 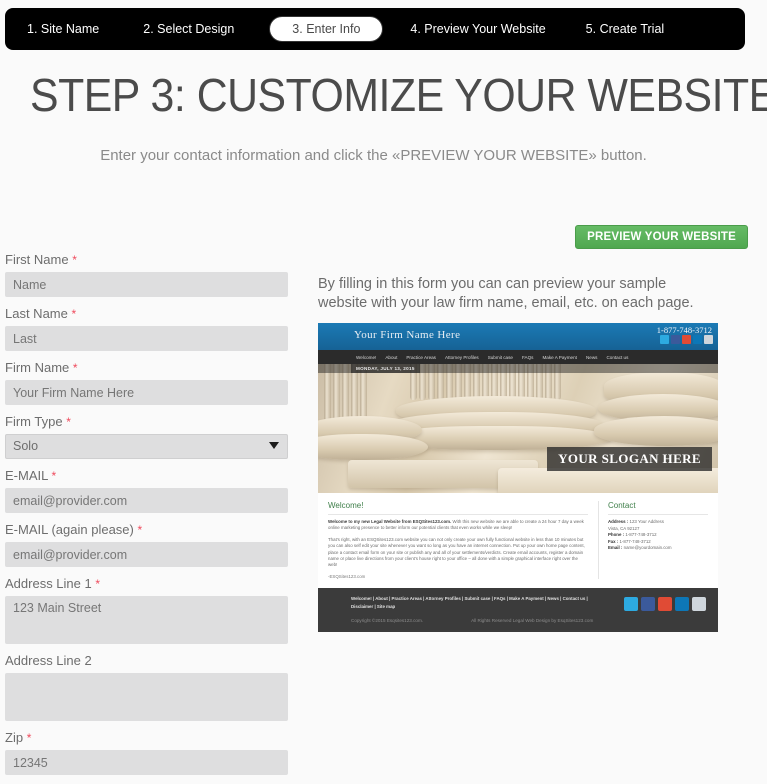 I want to click on firm-type-label: Firm Type *, so click(x=146, y=422).